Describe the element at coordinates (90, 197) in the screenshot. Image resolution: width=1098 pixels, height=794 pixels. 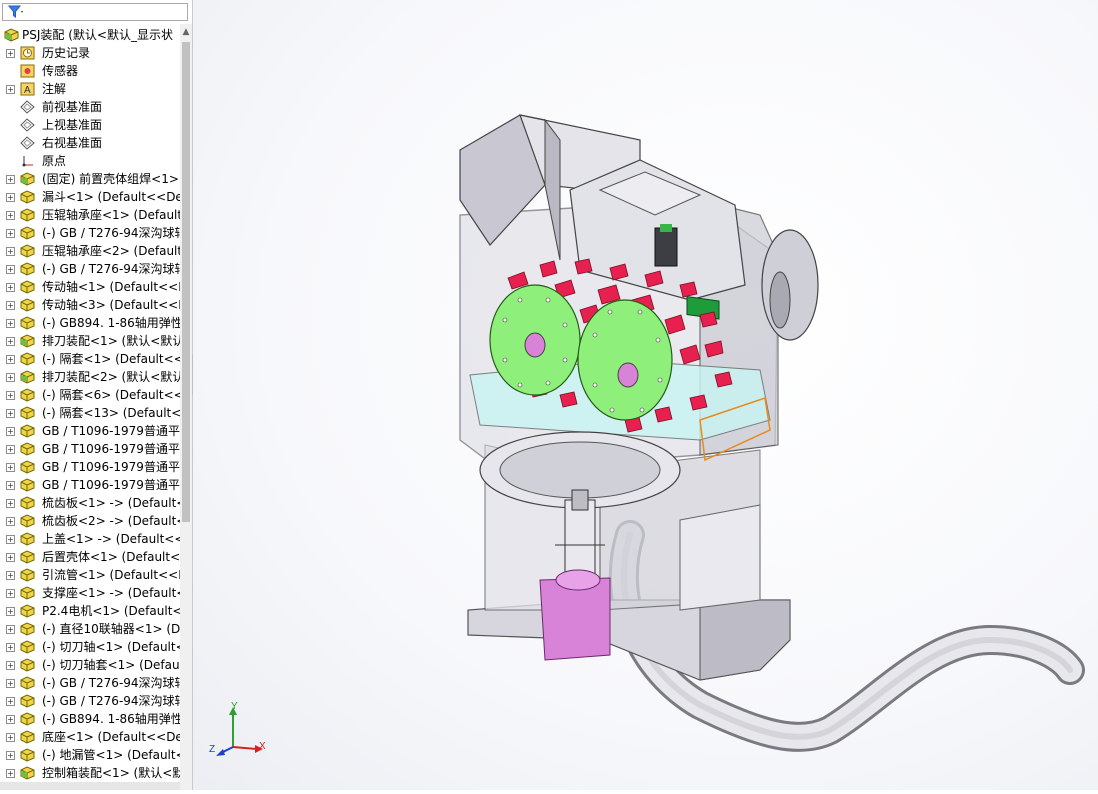
I see `tree-item: + 漏斗<1> (Default<<Def` at that location.